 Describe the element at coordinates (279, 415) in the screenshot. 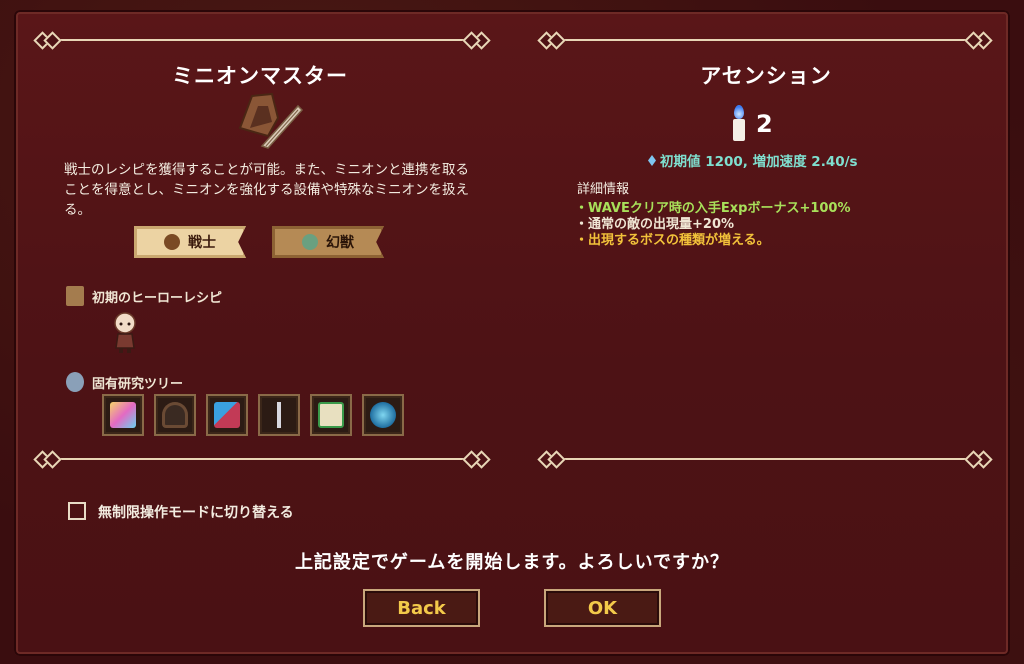

I see `research-item-sword` at that location.